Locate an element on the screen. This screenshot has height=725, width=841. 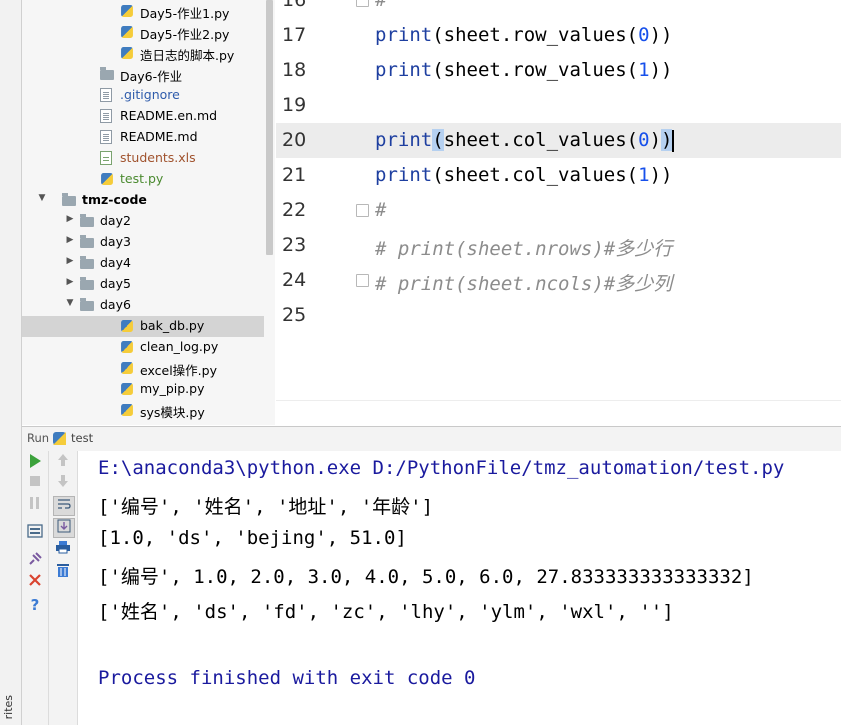
restore-layout-icon is located at coordinates (35, 532).